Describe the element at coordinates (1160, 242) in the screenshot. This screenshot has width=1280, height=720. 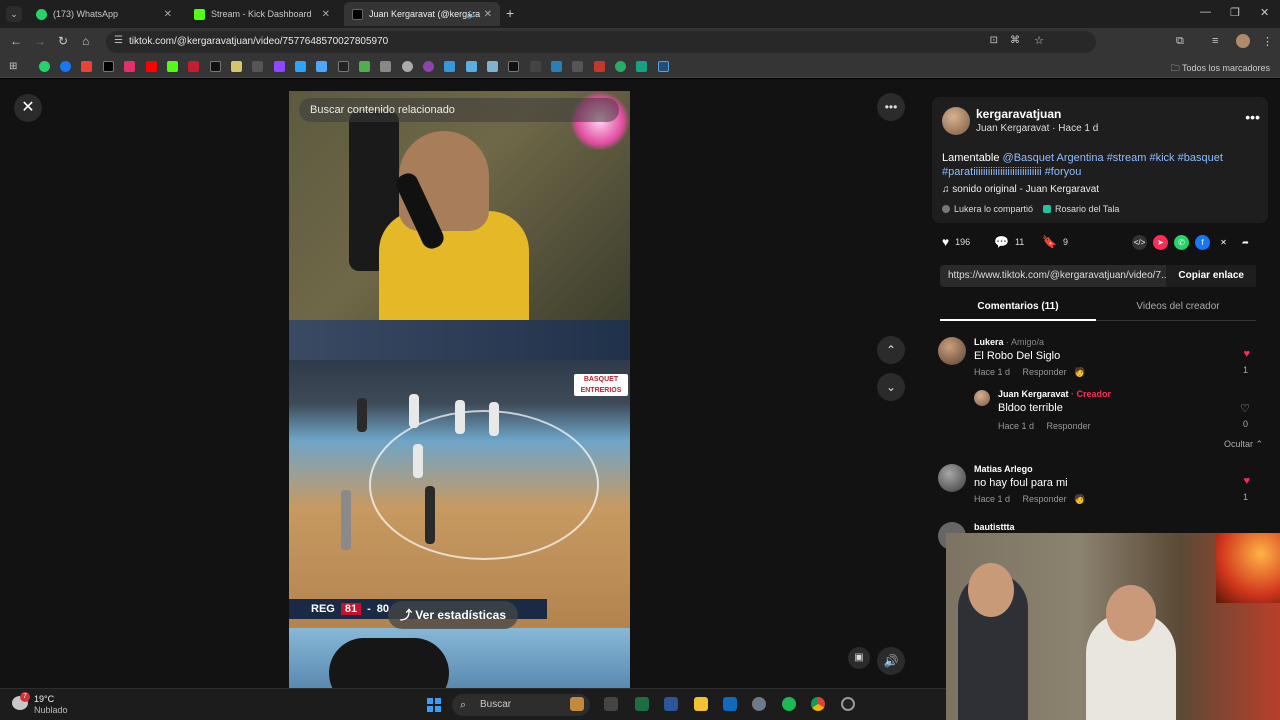
I see `share-friends-icon: ➤` at that location.